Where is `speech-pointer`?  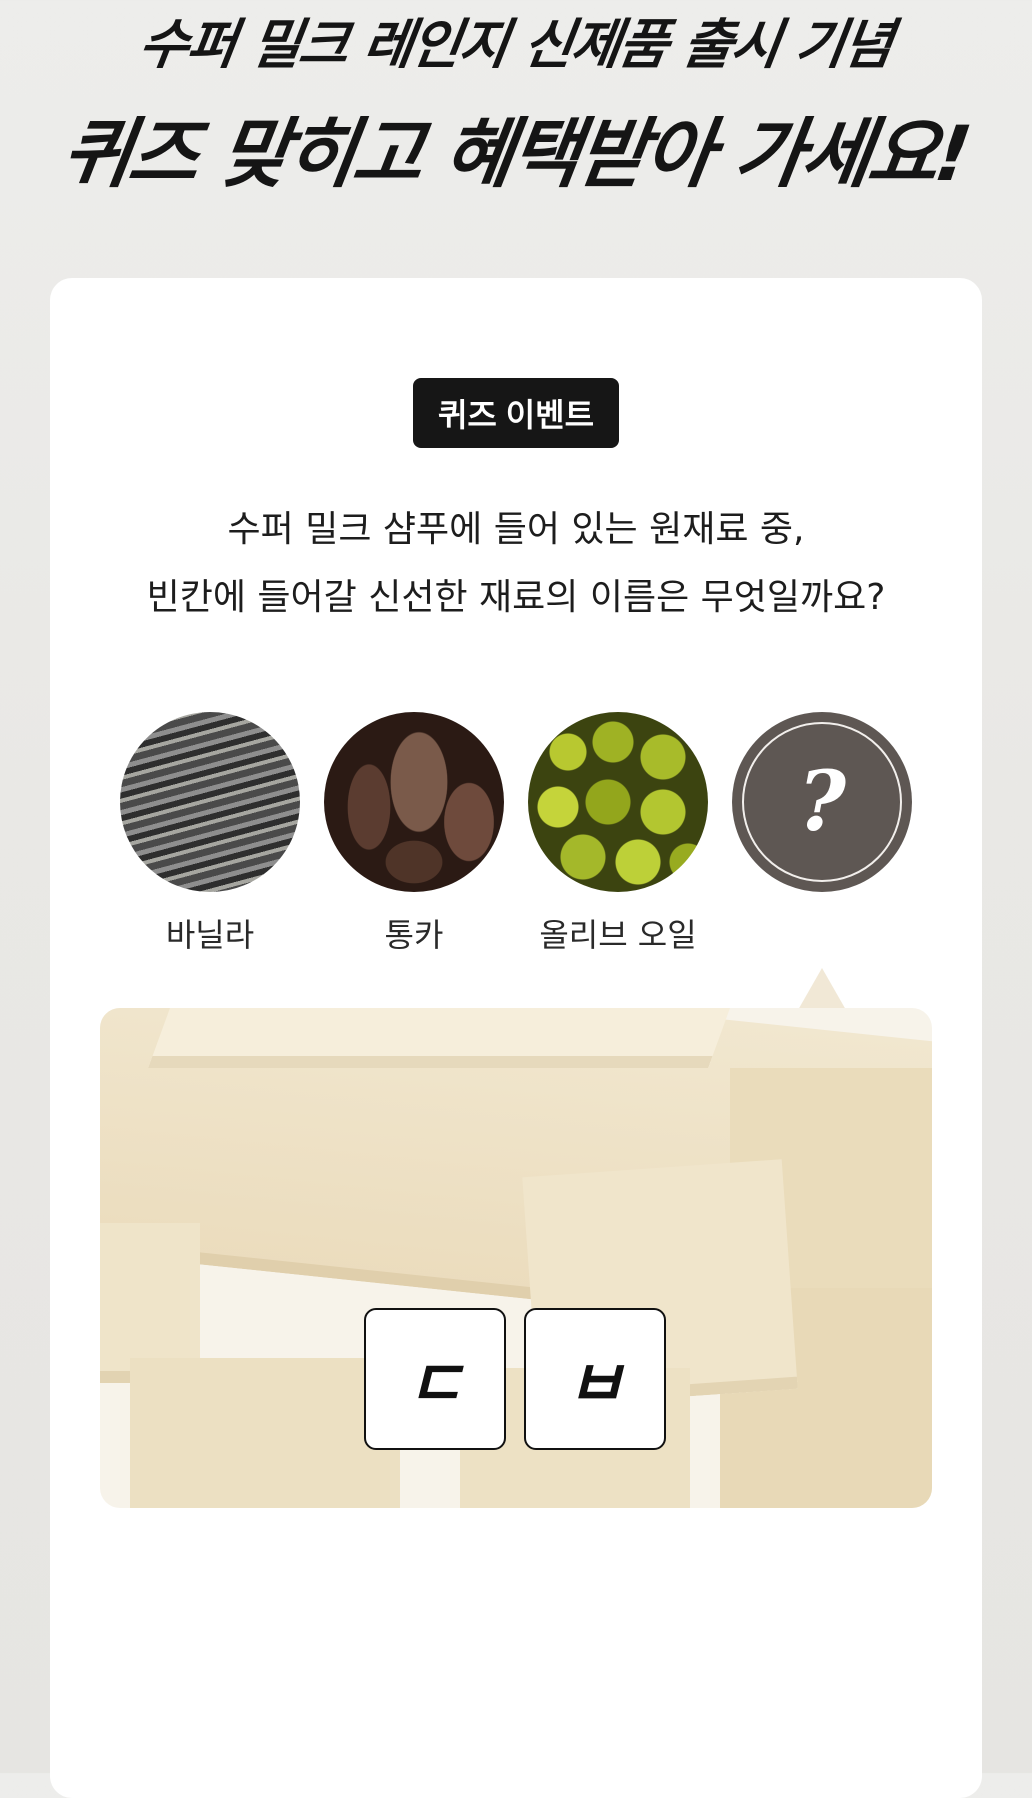
speech-pointer is located at coordinates (822, 989).